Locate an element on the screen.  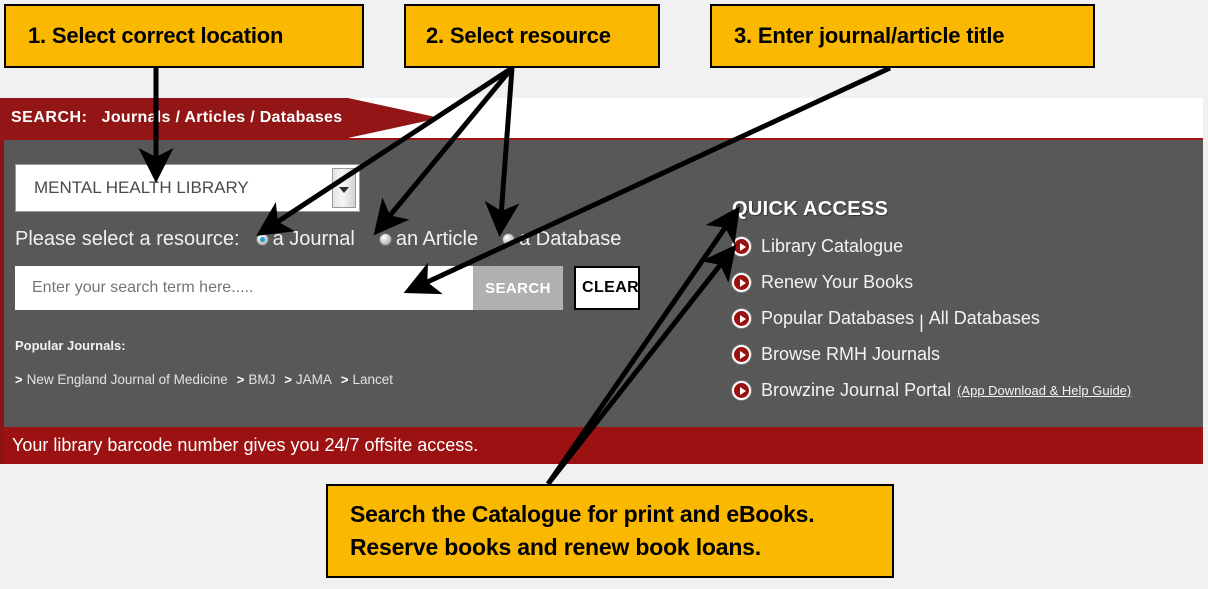
radio-label-a-journal: a Journal is located at coordinates (313, 238).